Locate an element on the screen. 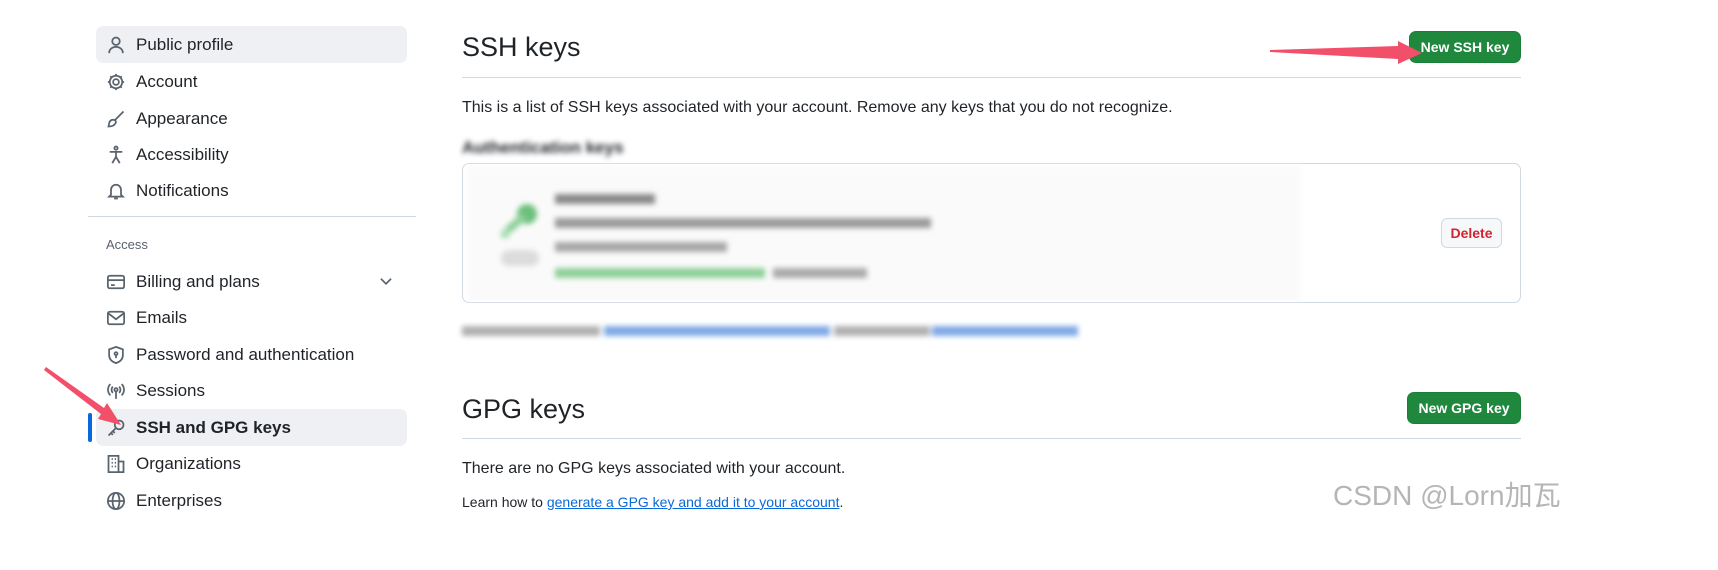 This screenshot has width=1718, height=570. sidebar-item-enterprises: Enterprises is located at coordinates (251, 500).